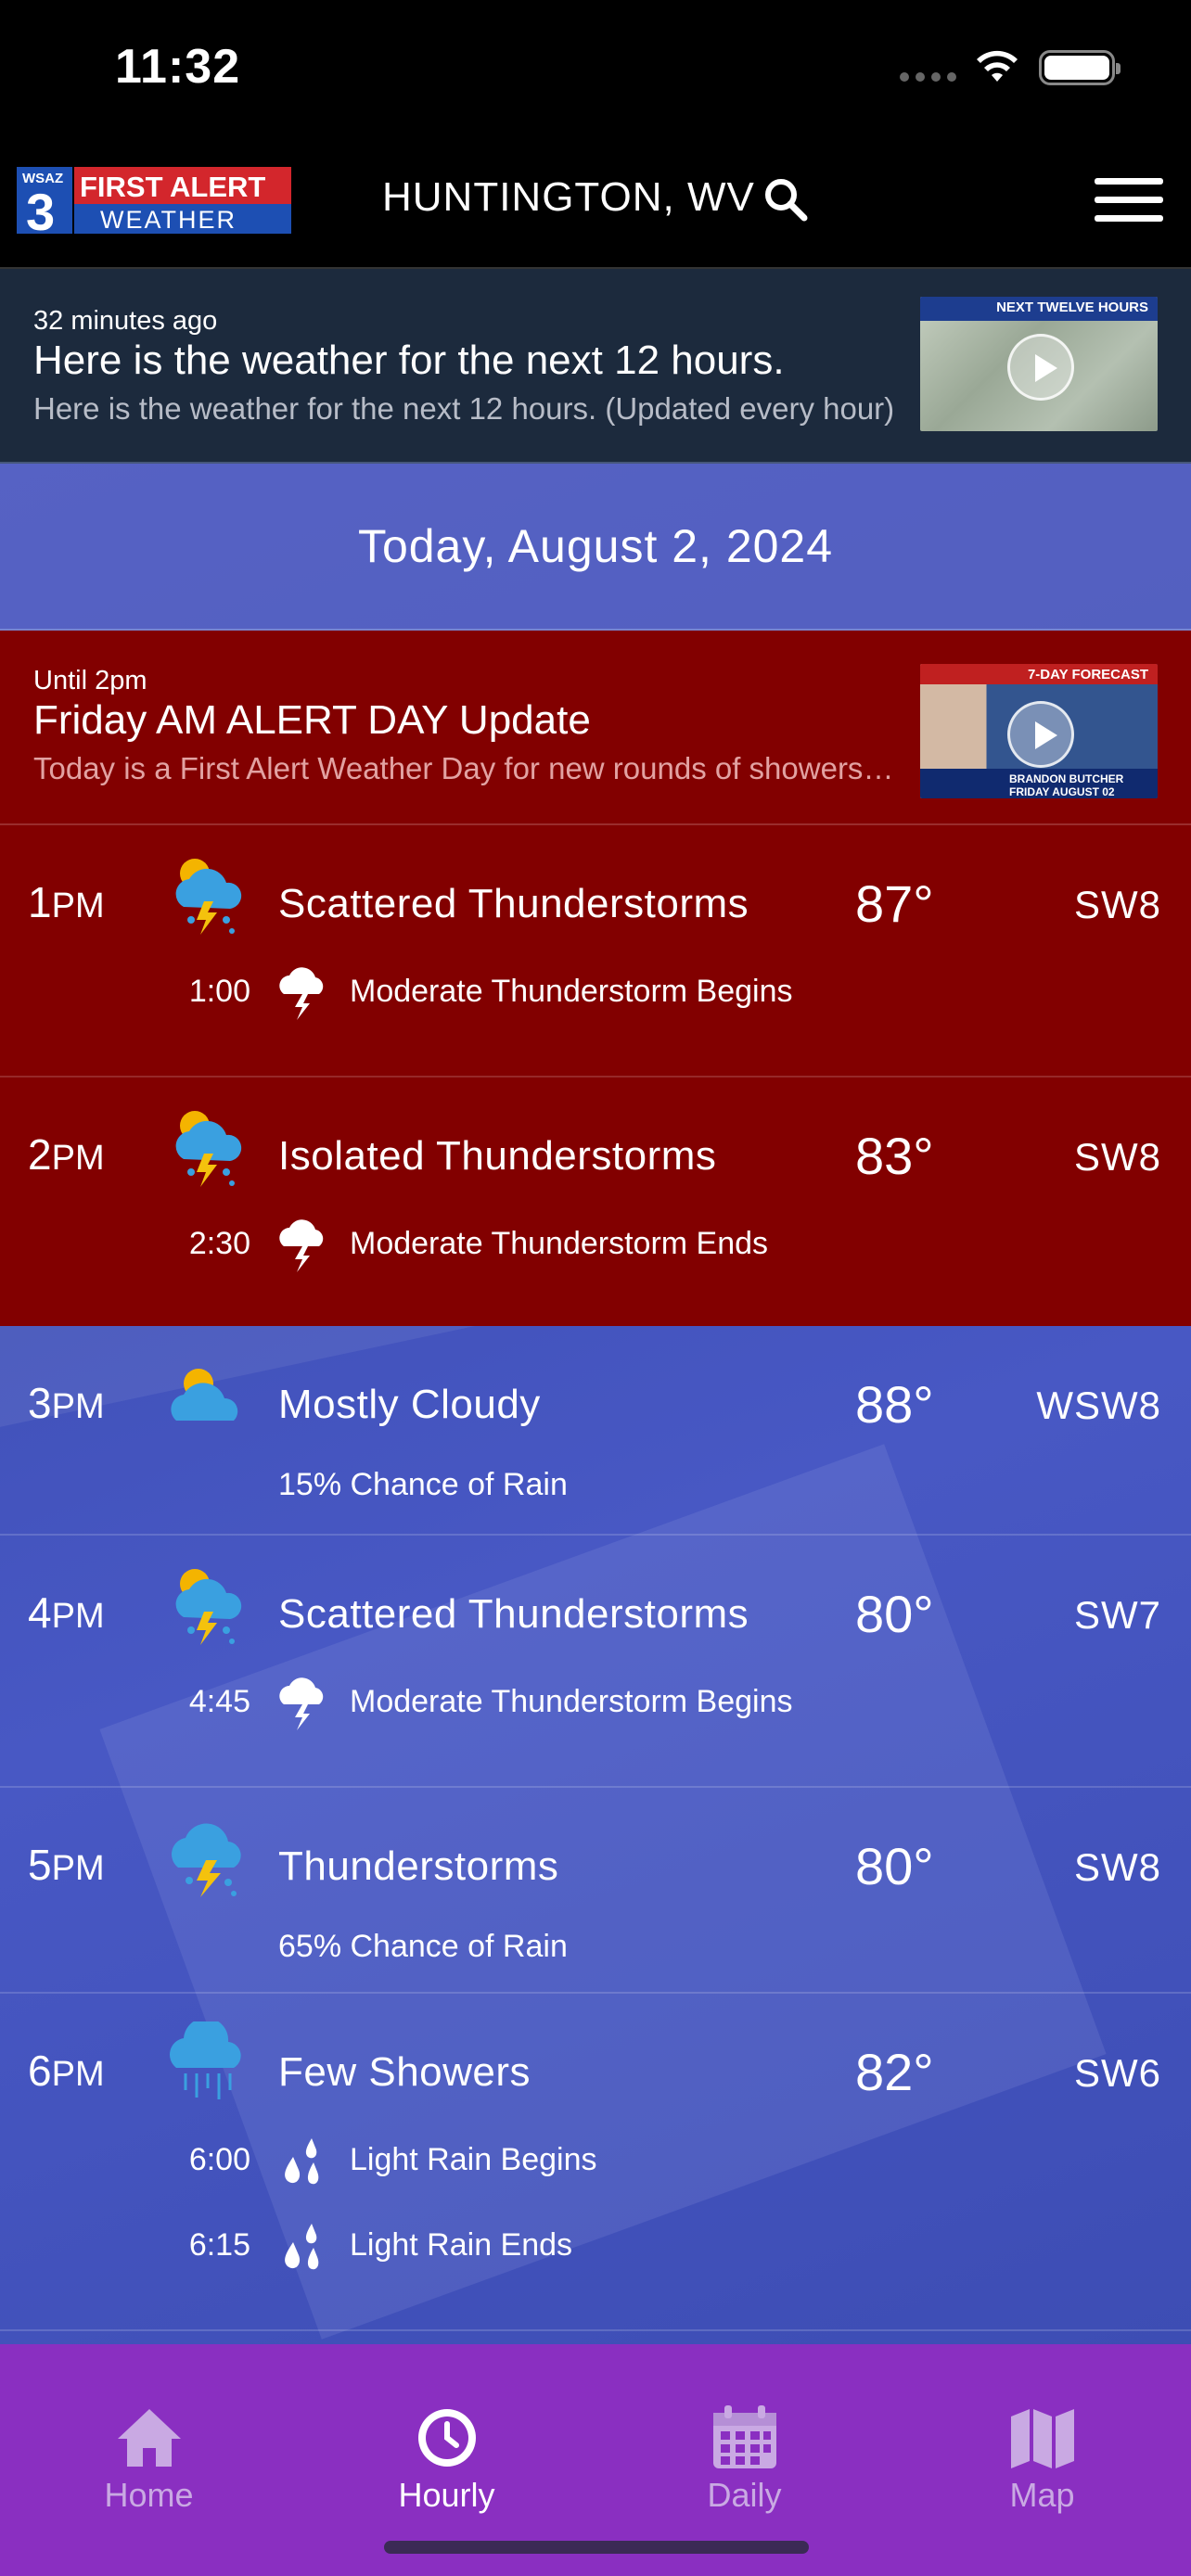 The width and height of the screenshot is (1191, 2576). Describe the element at coordinates (209, 2061) in the screenshot. I see `cloud-rain-icon` at that location.